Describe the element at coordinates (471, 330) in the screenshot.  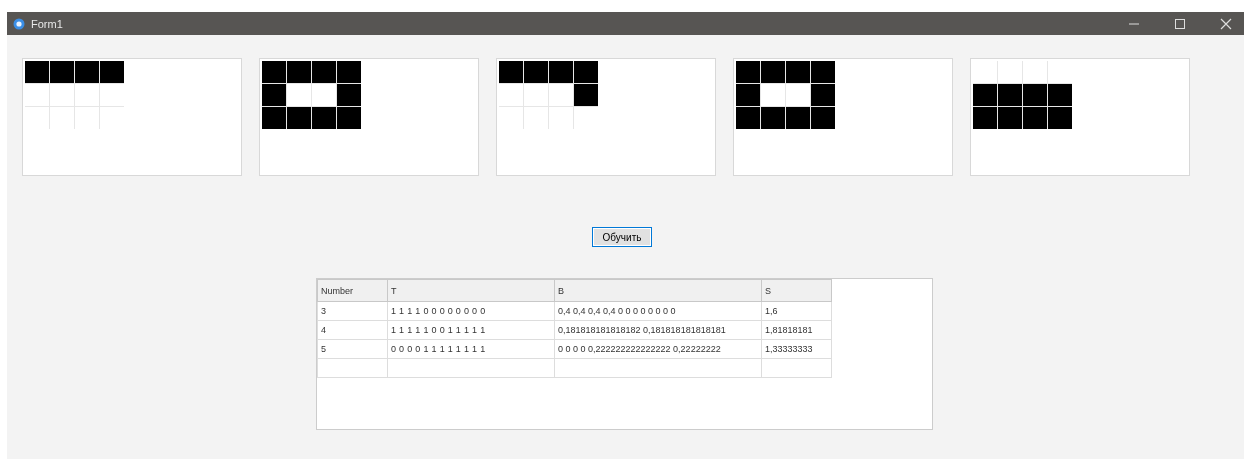
I see `table-cell: 1 1 1 1 1 0 0 1 1 1 1 1` at that location.